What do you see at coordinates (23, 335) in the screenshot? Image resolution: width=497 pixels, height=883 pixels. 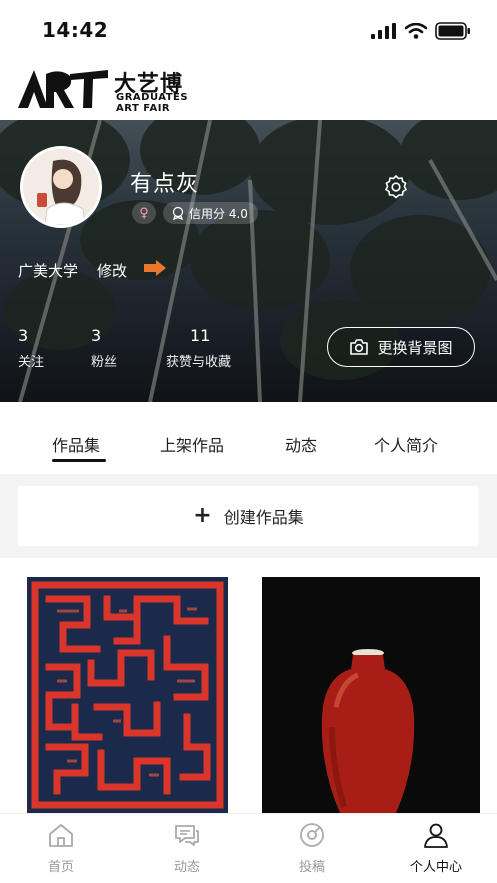 I see `stat-following-value: 3` at bounding box center [23, 335].